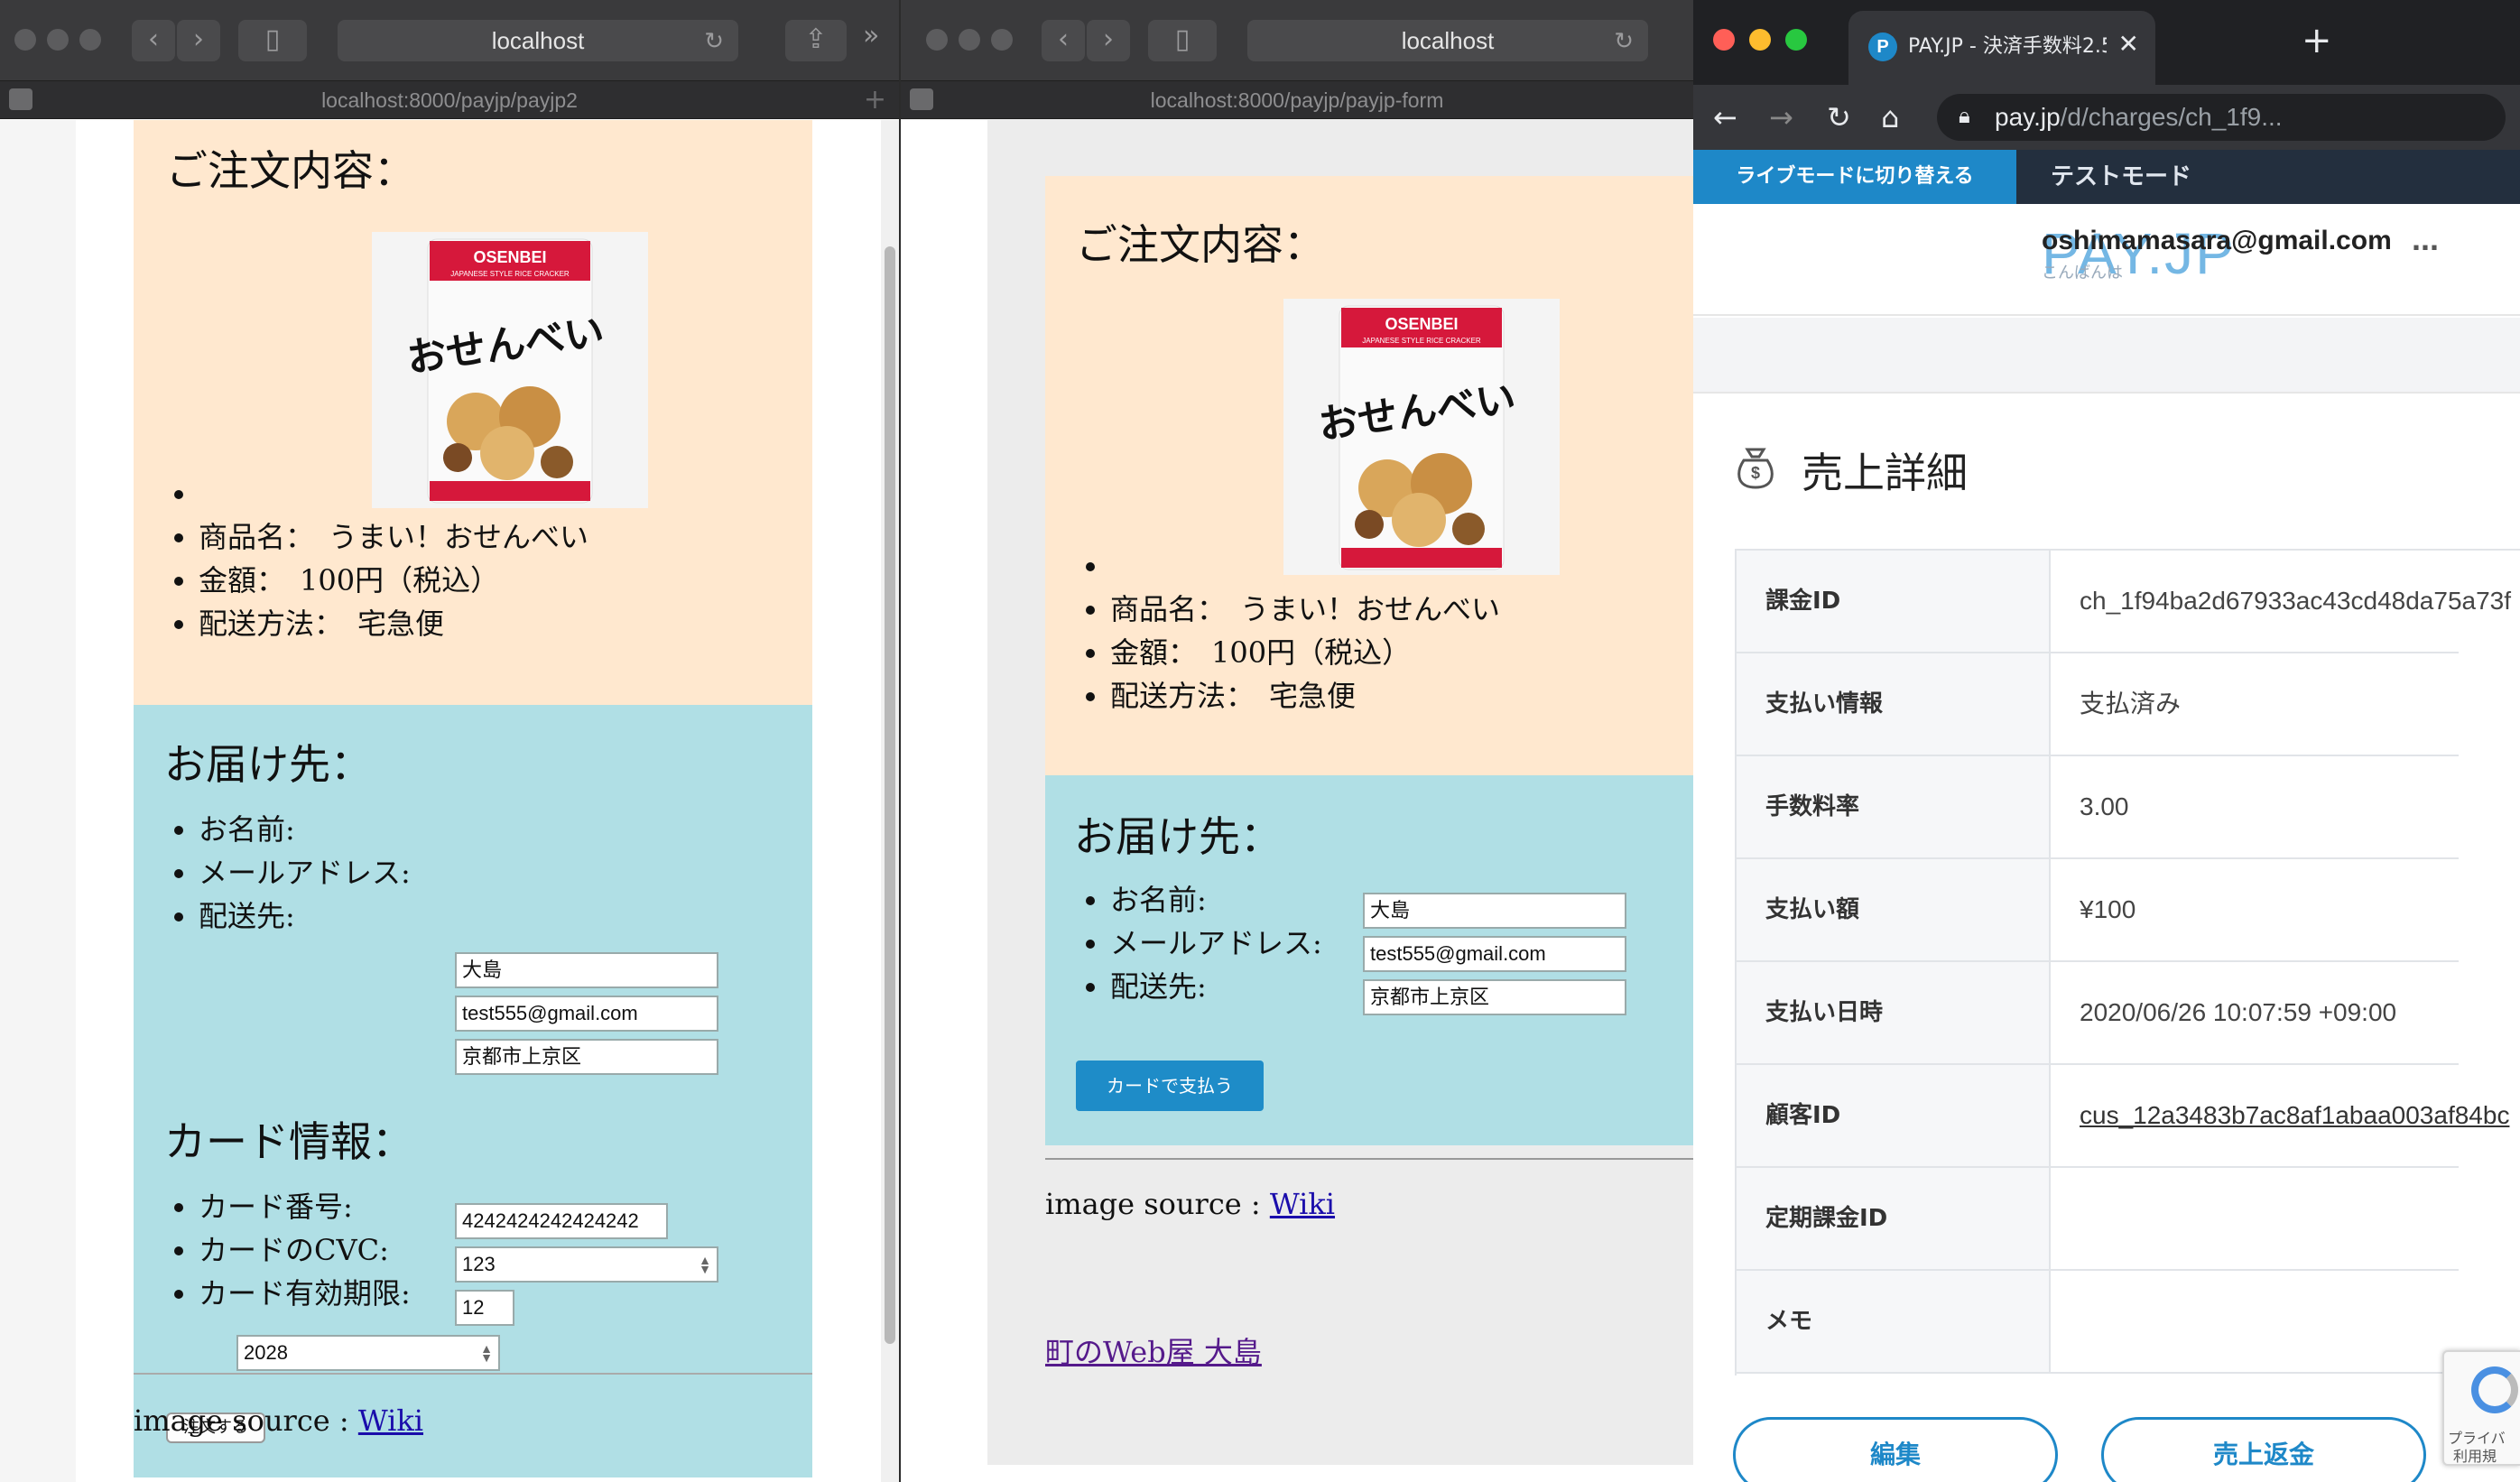 The image size is (2520, 1482). What do you see at coordinates (479, 1264) in the screenshot?
I see `cvc-value: 123` at bounding box center [479, 1264].